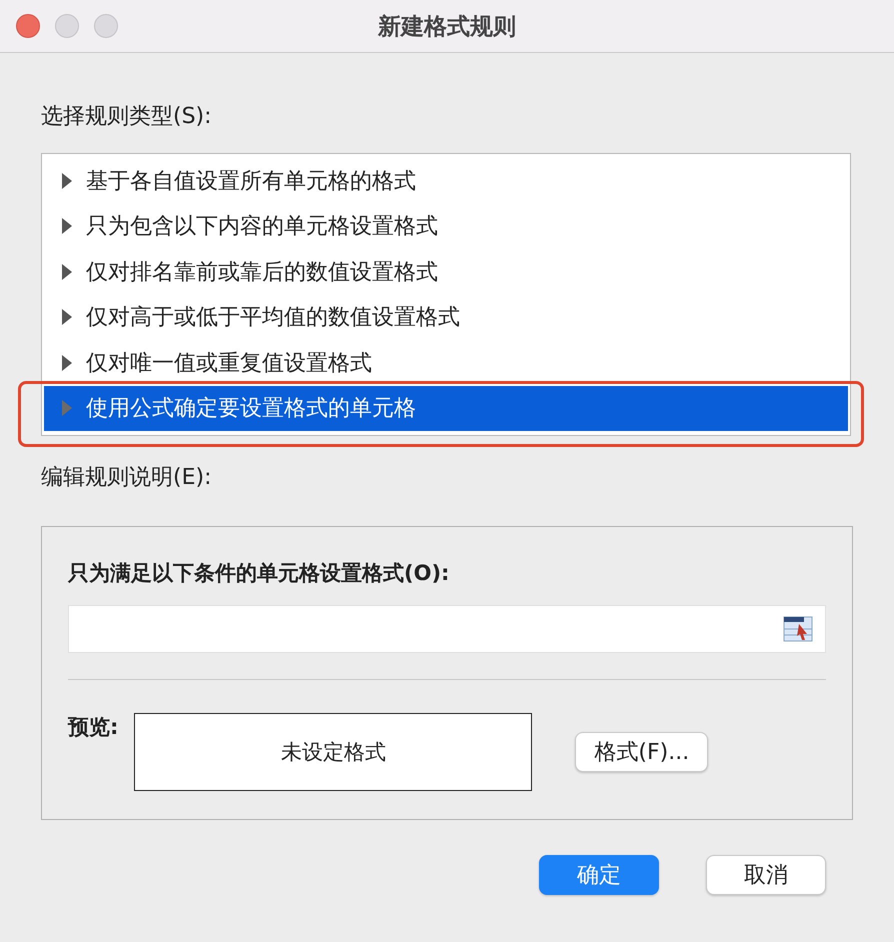 The width and height of the screenshot is (894, 942). Describe the element at coordinates (446, 317) in the screenshot. I see `rule-type-item: 仅对高于或低于平均值的数值设置格式` at that location.